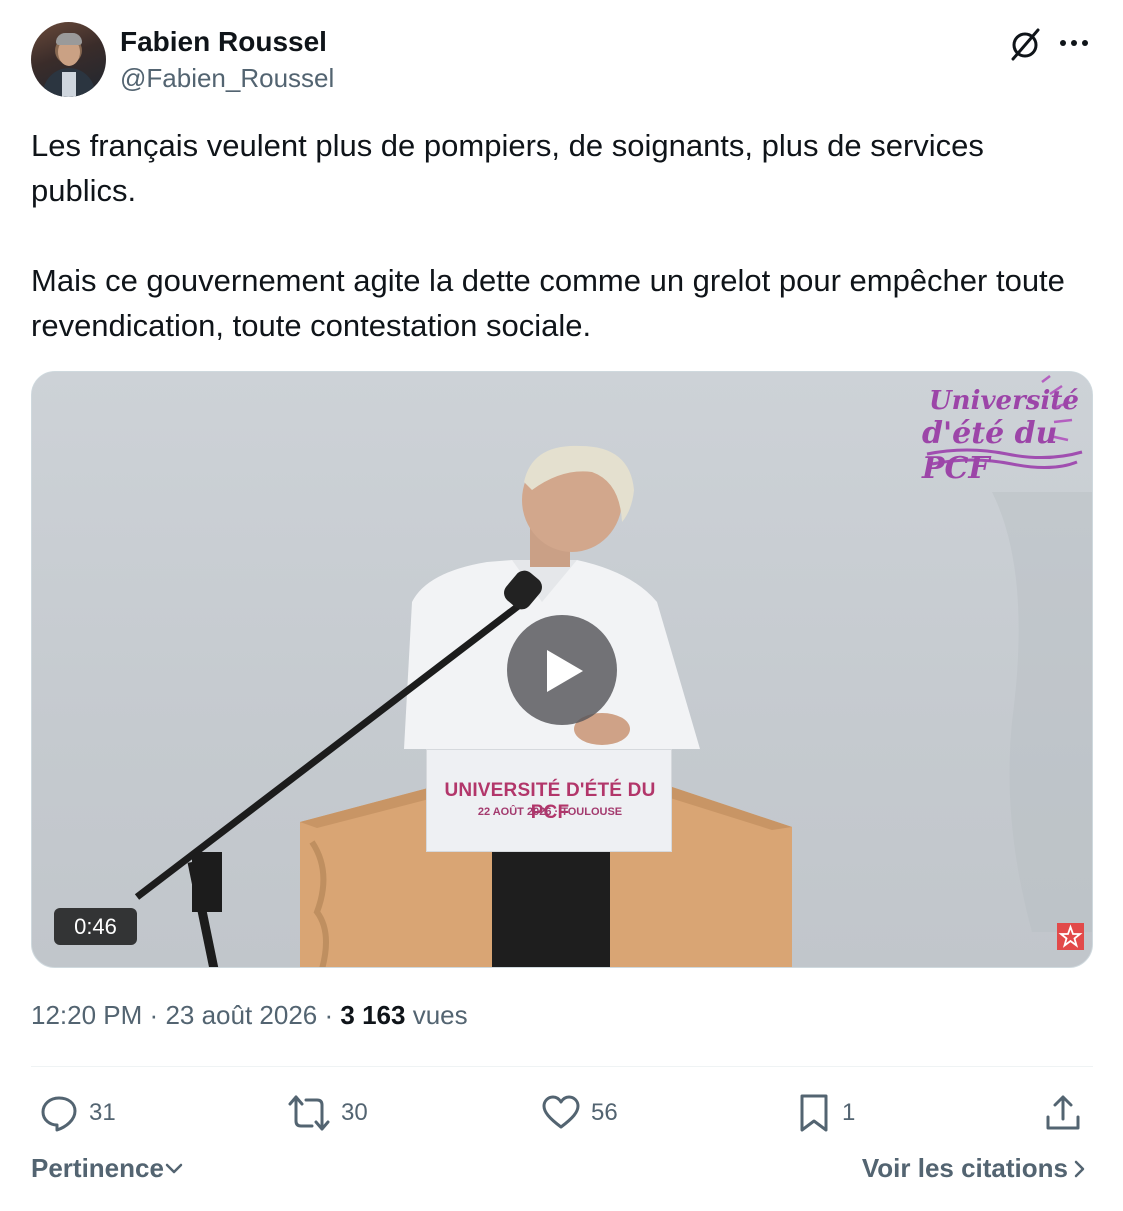 The width and height of the screenshot is (1123, 1211). I want to click on like-button: 56, so click(579, 1113).